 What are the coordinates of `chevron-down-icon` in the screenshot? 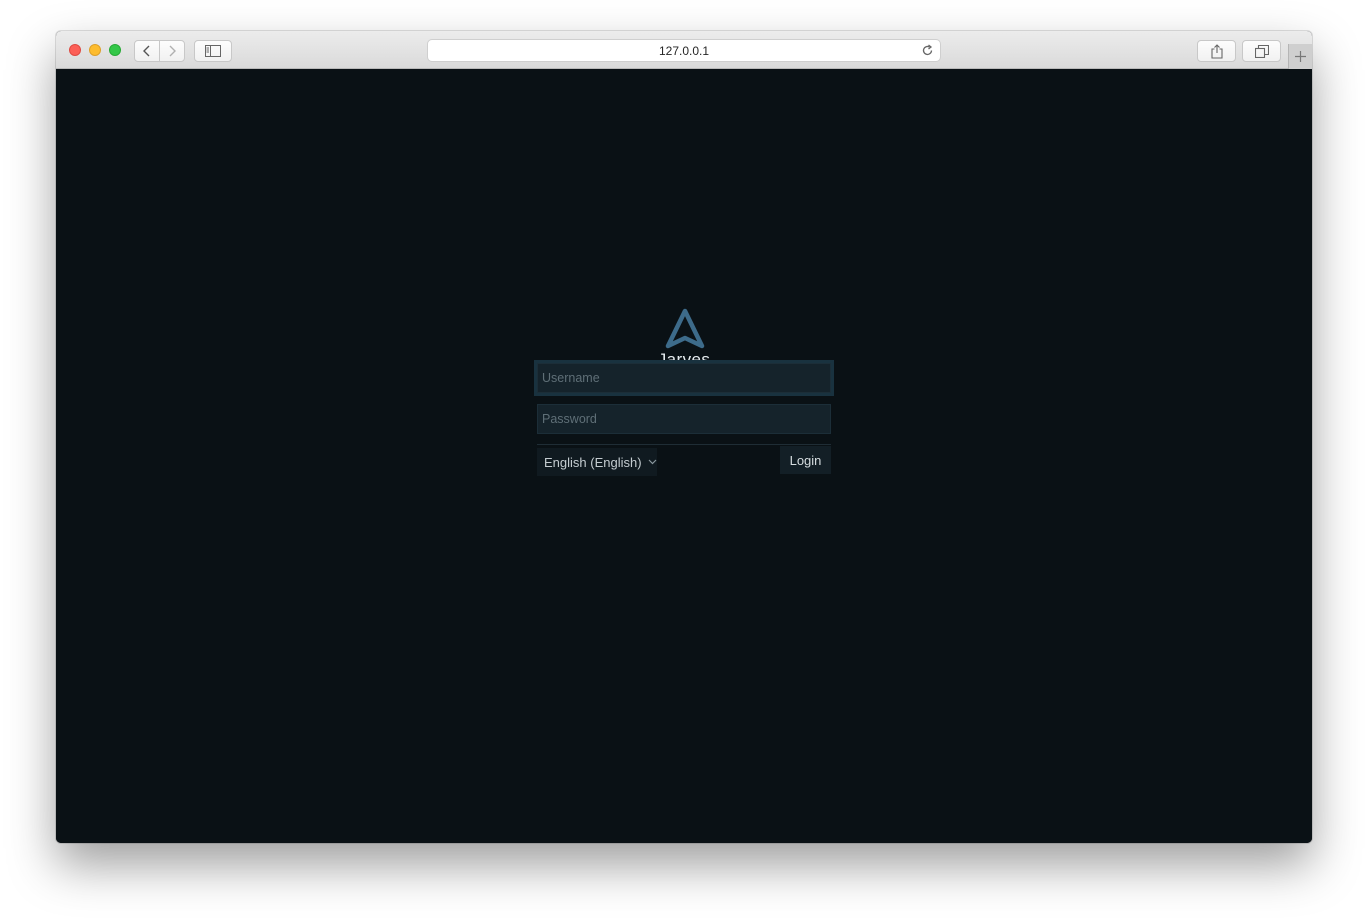 It's located at (652, 462).